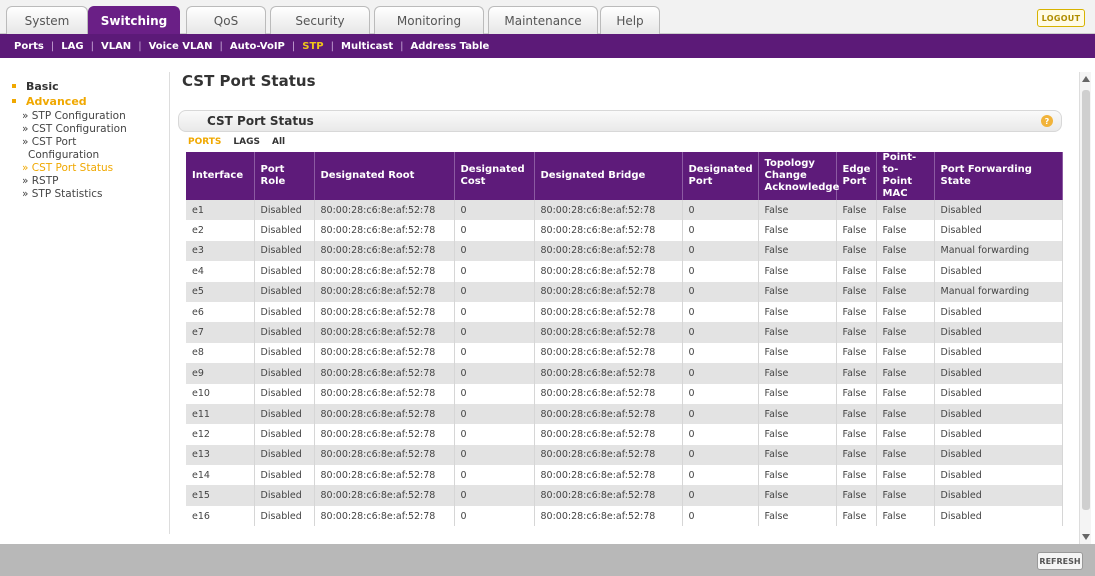  What do you see at coordinates (116, 46) in the screenshot?
I see `subnav-vlan: VLAN` at bounding box center [116, 46].